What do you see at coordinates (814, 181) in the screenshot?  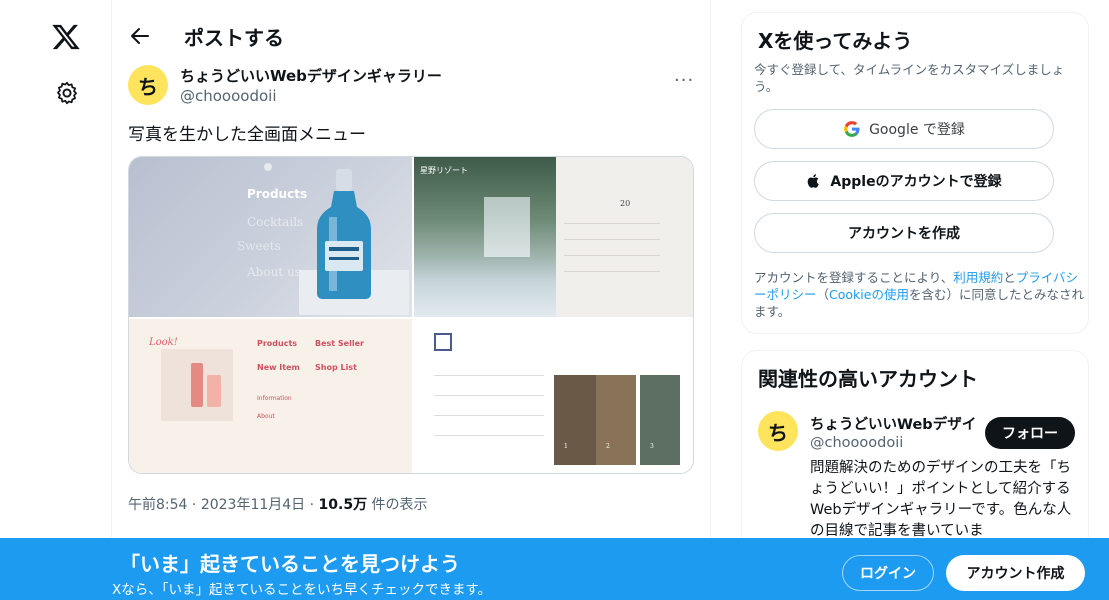 I see `apple-icon` at bounding box center [814, 181].